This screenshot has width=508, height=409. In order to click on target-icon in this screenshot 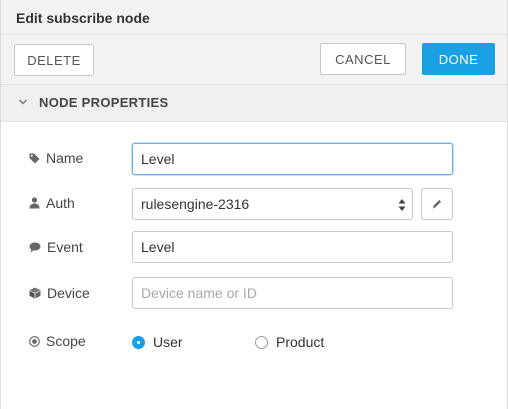, I will do `click(34, 341)`.